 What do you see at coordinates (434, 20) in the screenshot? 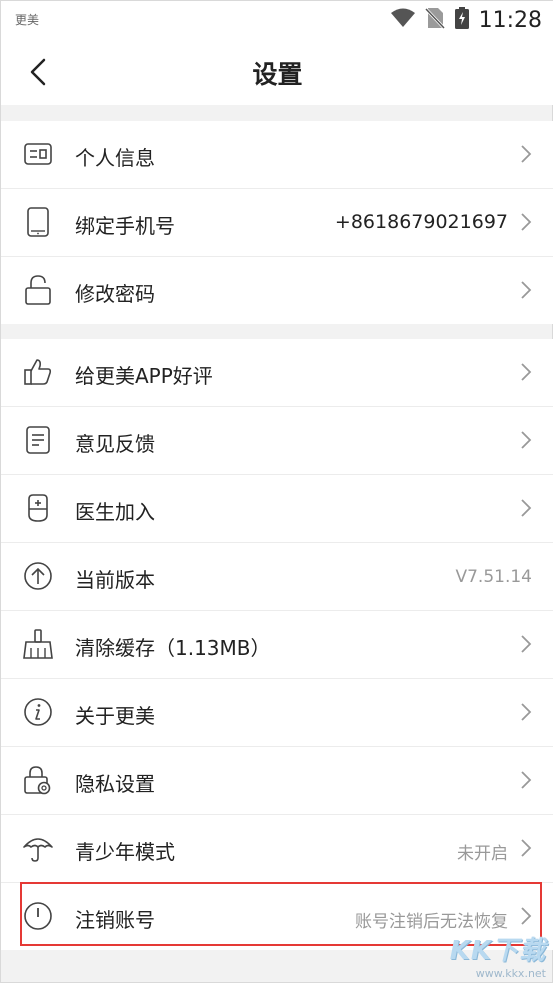
I see `no-sim-icon` at bounding box center [434, 20].